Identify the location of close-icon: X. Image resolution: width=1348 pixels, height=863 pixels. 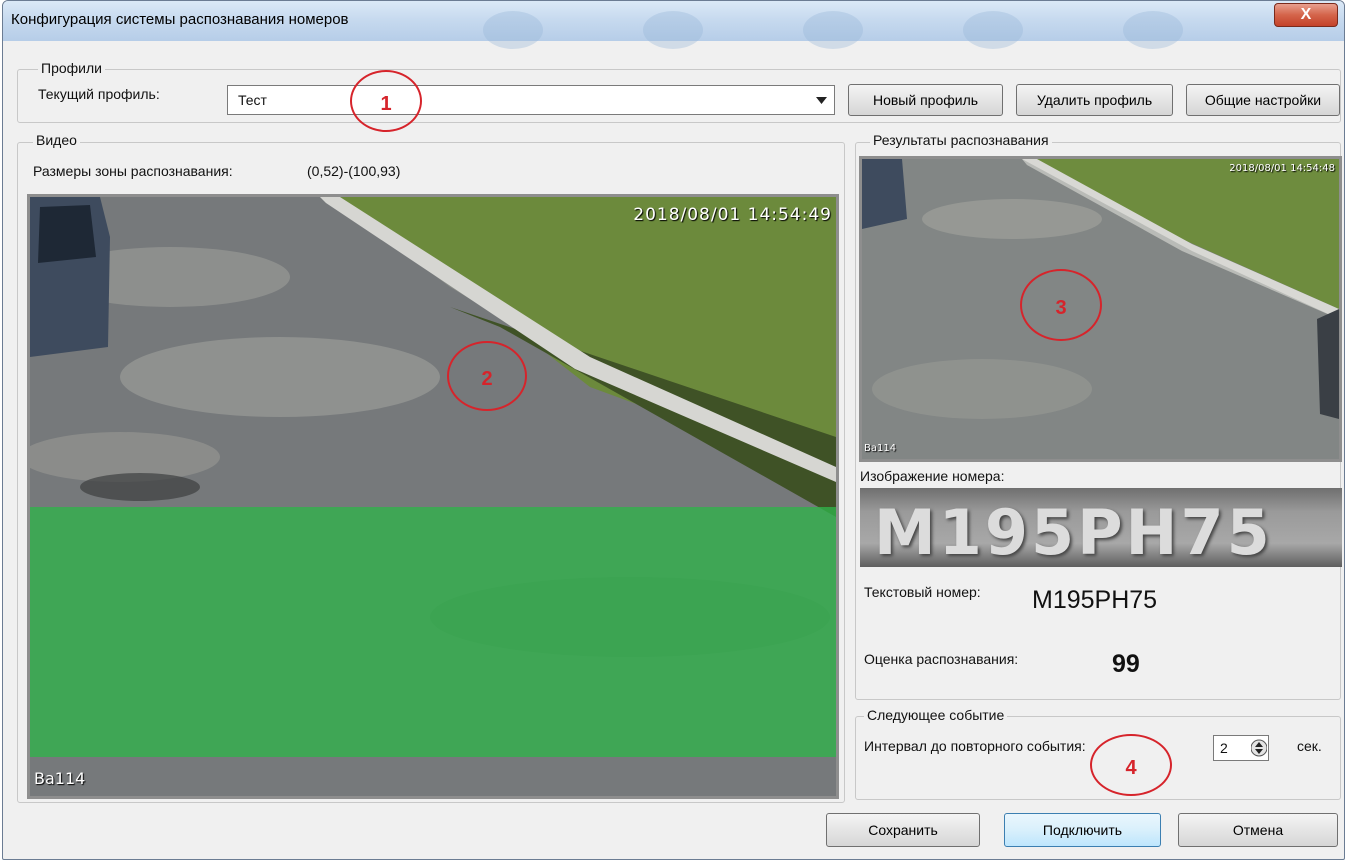
(1306, 14).